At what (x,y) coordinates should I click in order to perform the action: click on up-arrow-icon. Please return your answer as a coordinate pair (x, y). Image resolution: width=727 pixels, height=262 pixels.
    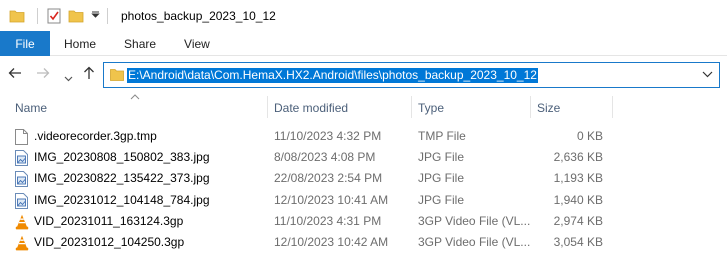
    Looking at the image, I should click on (89, 75).